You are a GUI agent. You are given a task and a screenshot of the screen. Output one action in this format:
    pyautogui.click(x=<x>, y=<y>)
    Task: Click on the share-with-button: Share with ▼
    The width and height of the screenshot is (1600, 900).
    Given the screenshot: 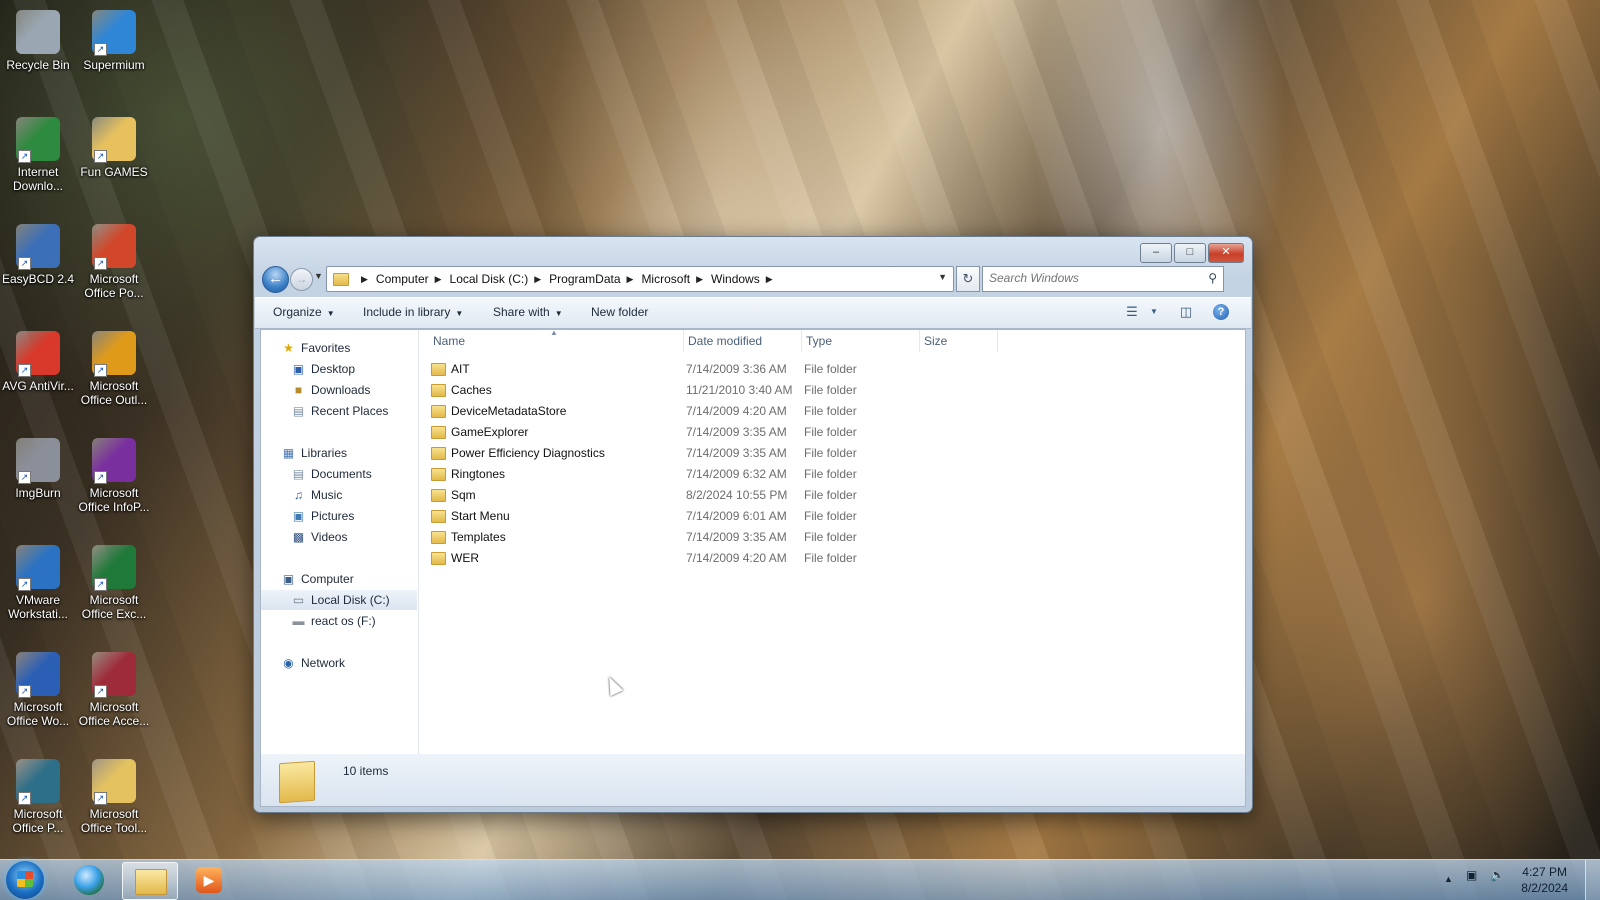 What is the action you would take?
    pyautogui.click(x=528, y=312)
    